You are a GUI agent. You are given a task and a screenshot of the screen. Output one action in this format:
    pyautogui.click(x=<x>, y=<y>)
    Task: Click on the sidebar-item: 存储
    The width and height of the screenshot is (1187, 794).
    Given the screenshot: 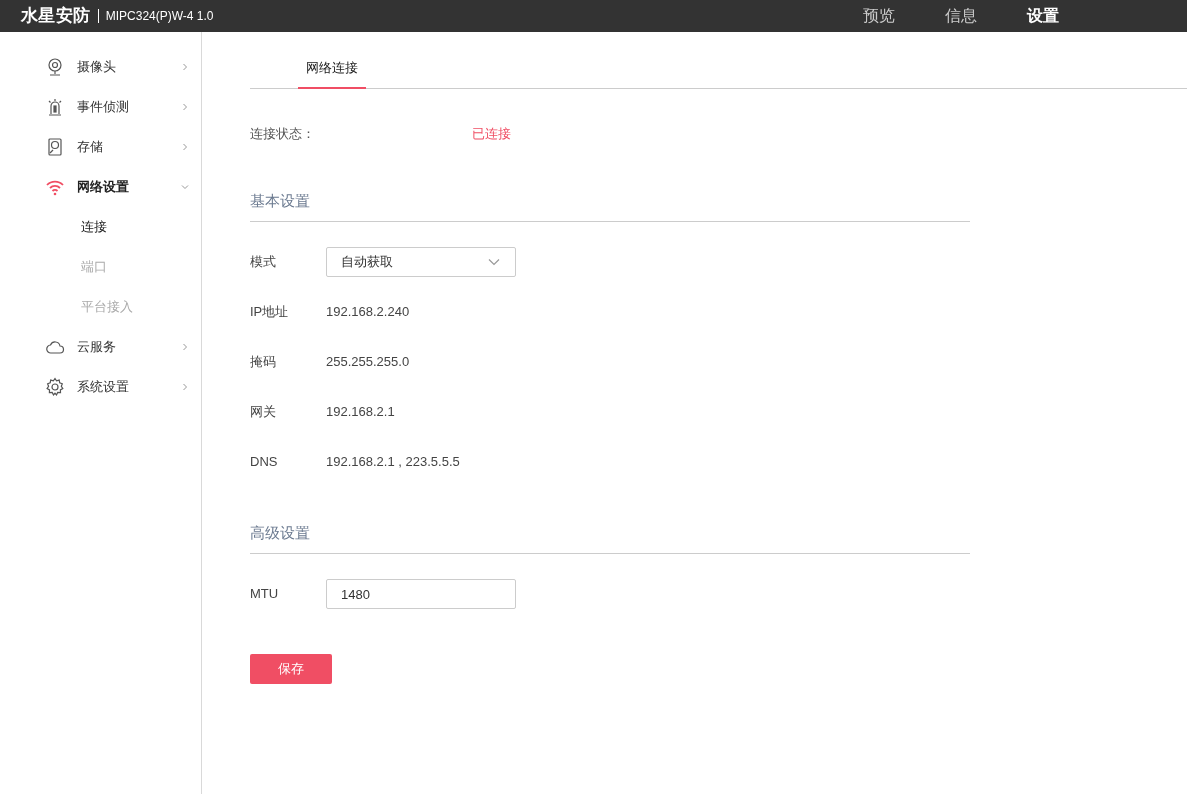 What is the action you would take?
    pyautogui.click(x=100, y=147)
    